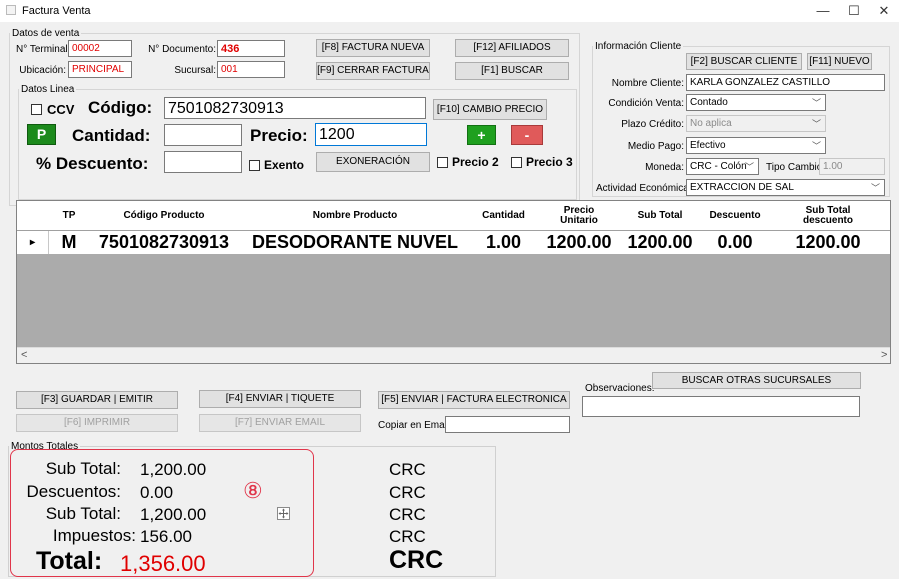  Describe the element at coordinates (735, 216) in the screenshot. I see `col-header-descuento: Descuento` at that location.